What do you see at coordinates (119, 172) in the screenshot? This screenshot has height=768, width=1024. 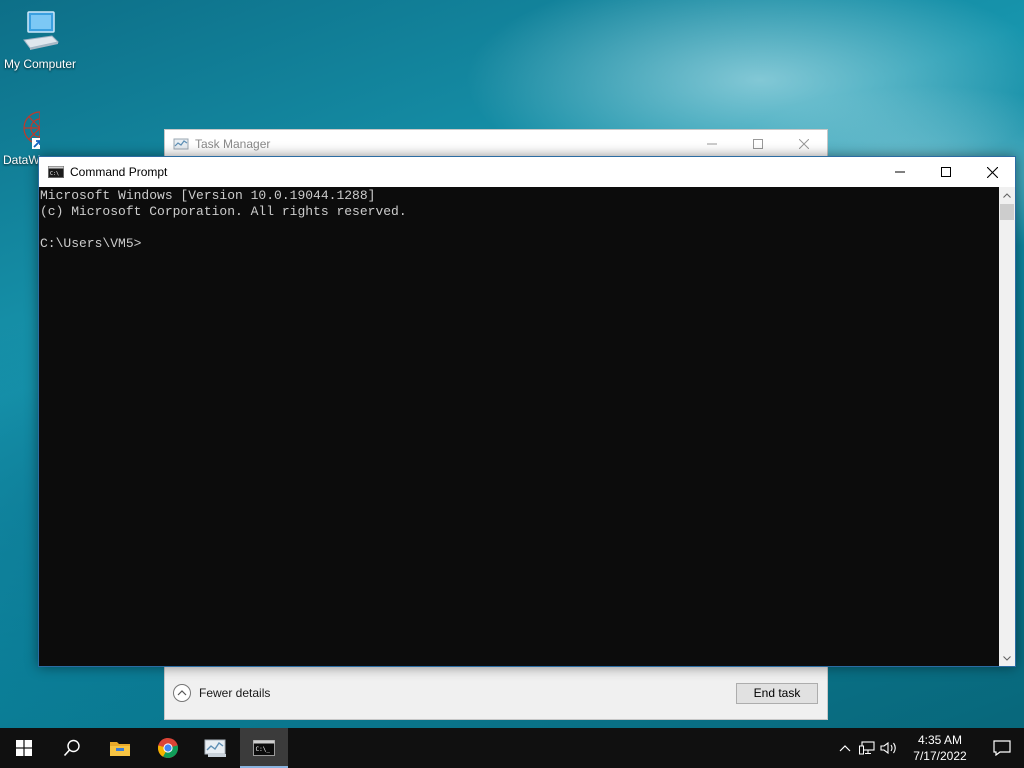 I see `window-title: Command Prompt` at bounding box center [119, 172].